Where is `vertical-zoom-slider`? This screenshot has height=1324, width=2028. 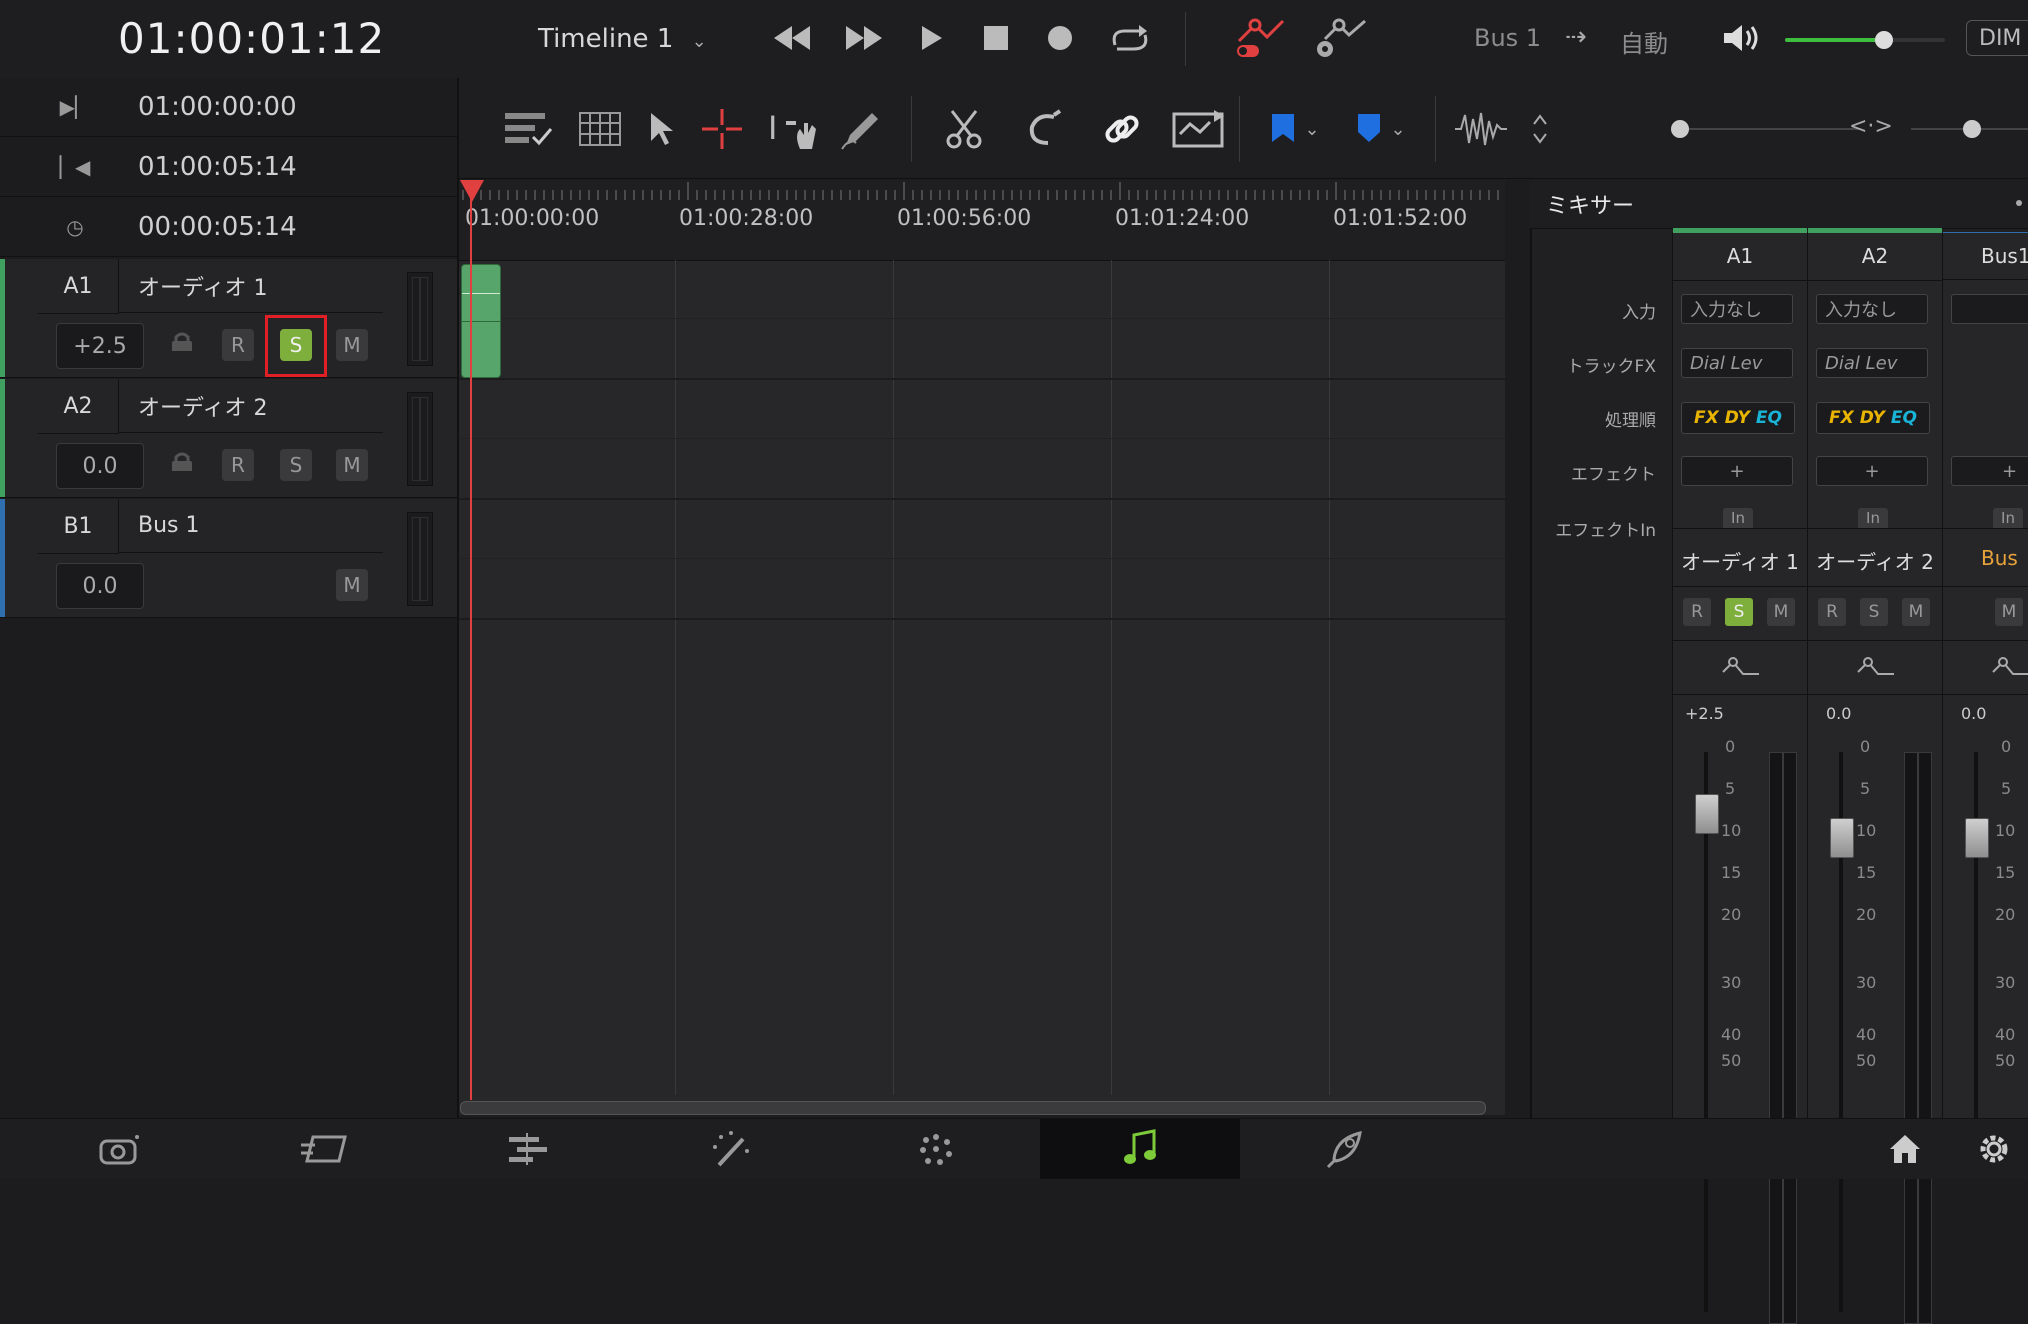 vertical-zoom-slider is located at coordinates (1766, 129).